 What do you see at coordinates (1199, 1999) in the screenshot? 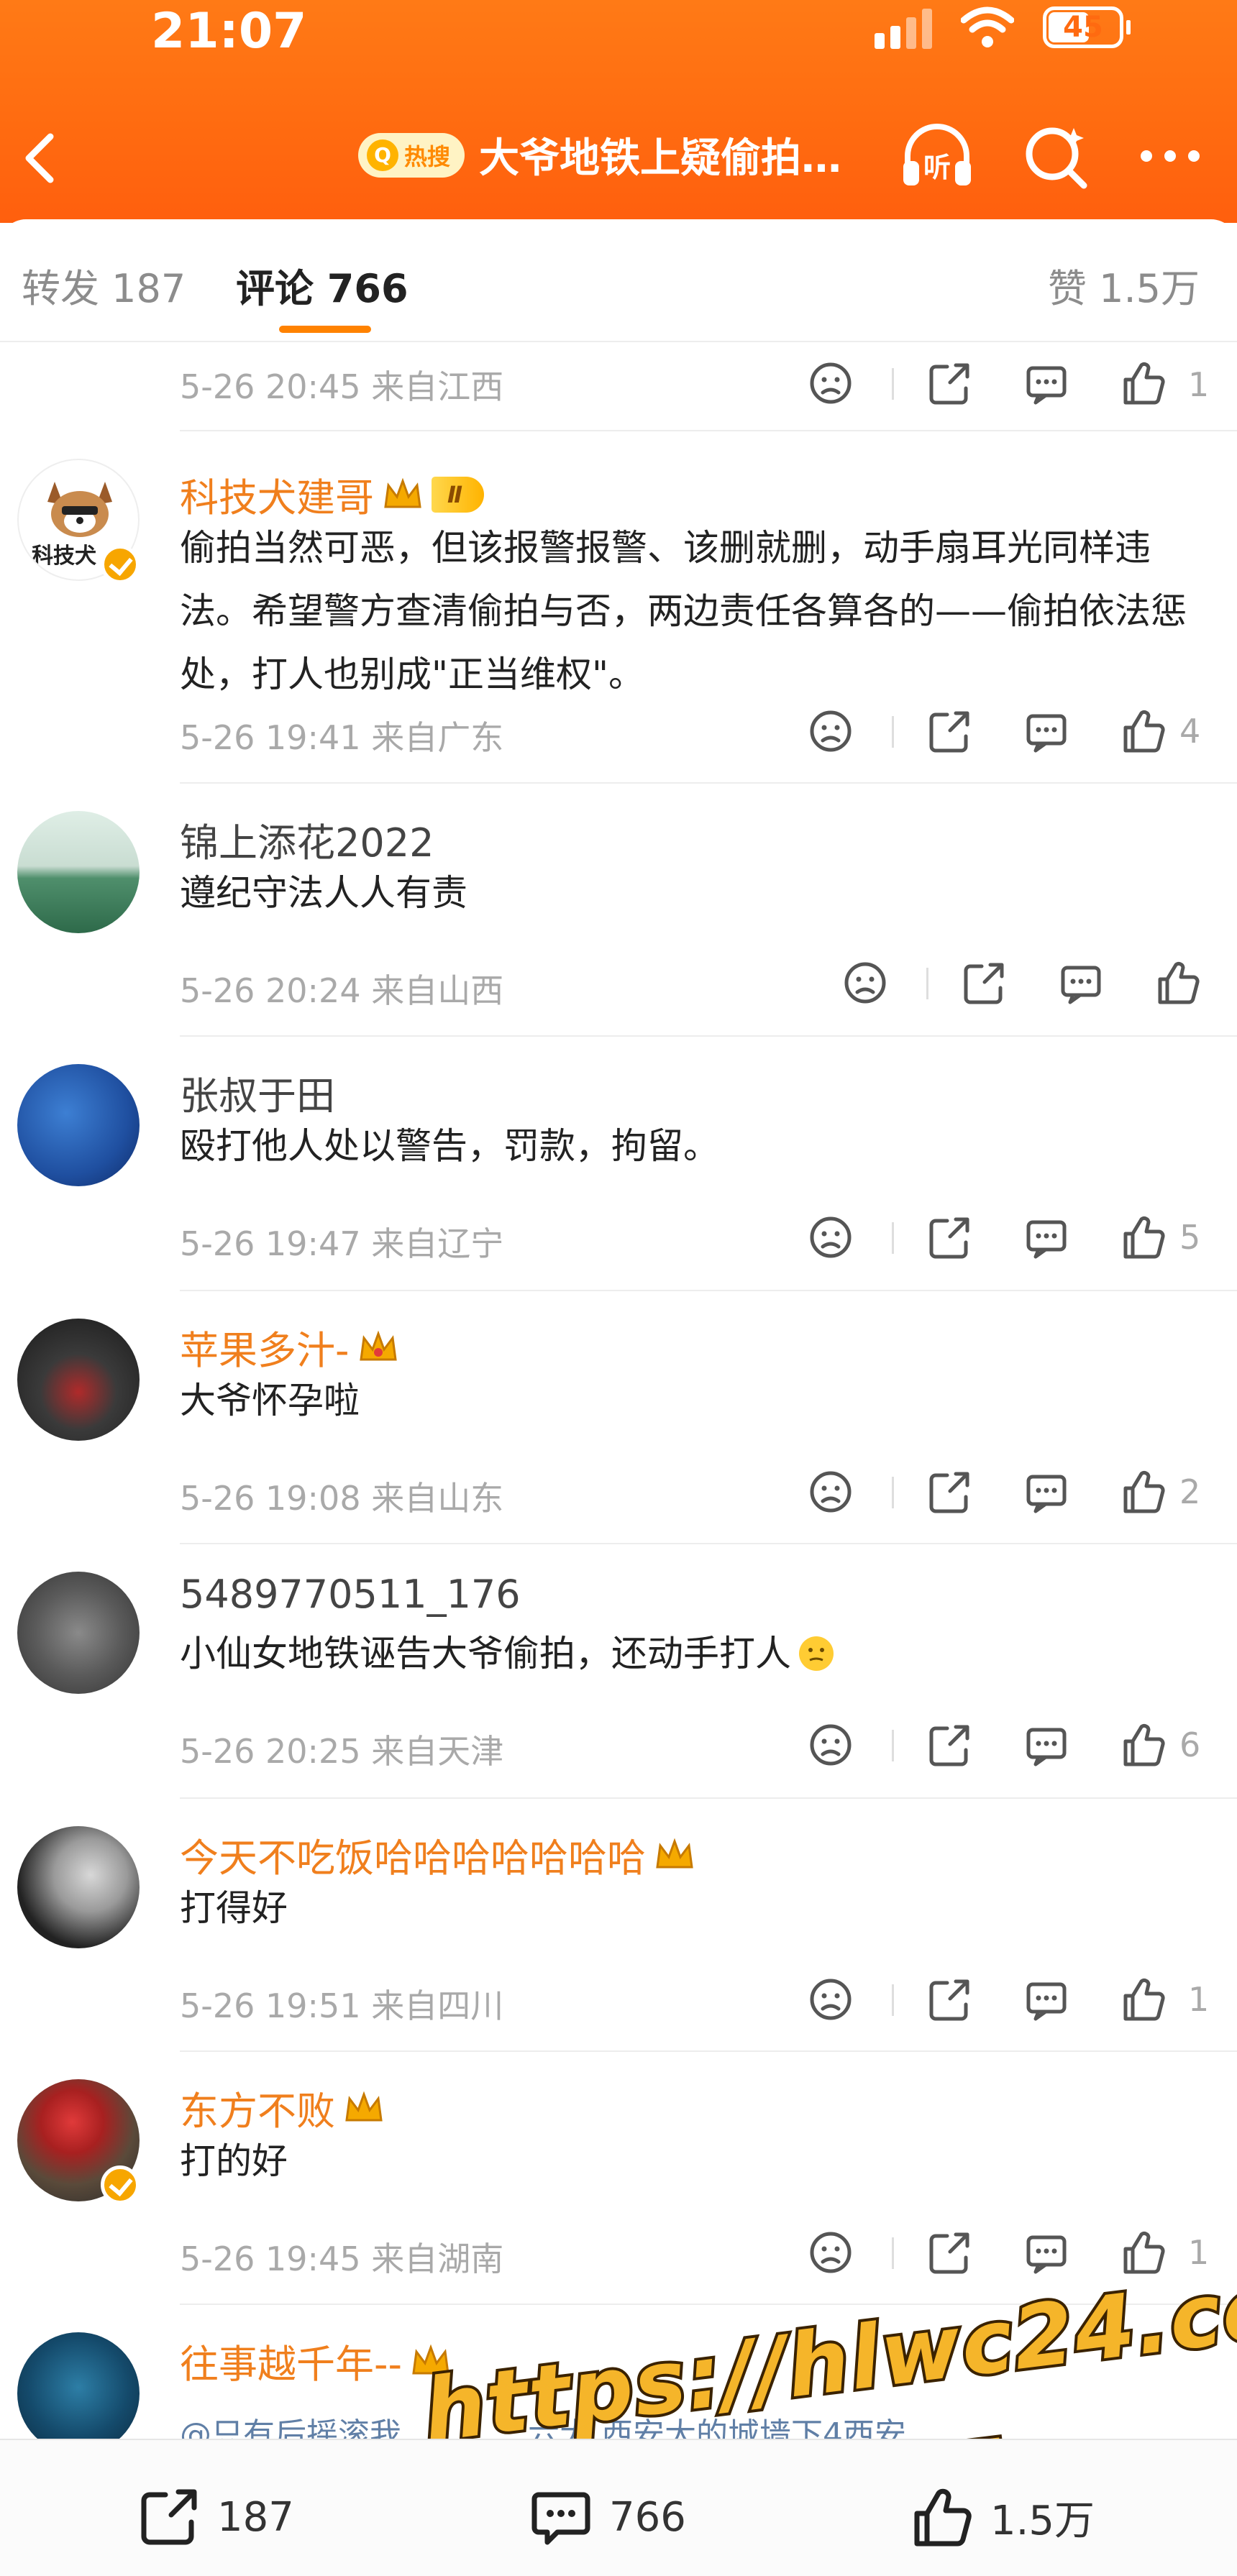
I see `like-count: 1` at bounding box center [1199, 1999].